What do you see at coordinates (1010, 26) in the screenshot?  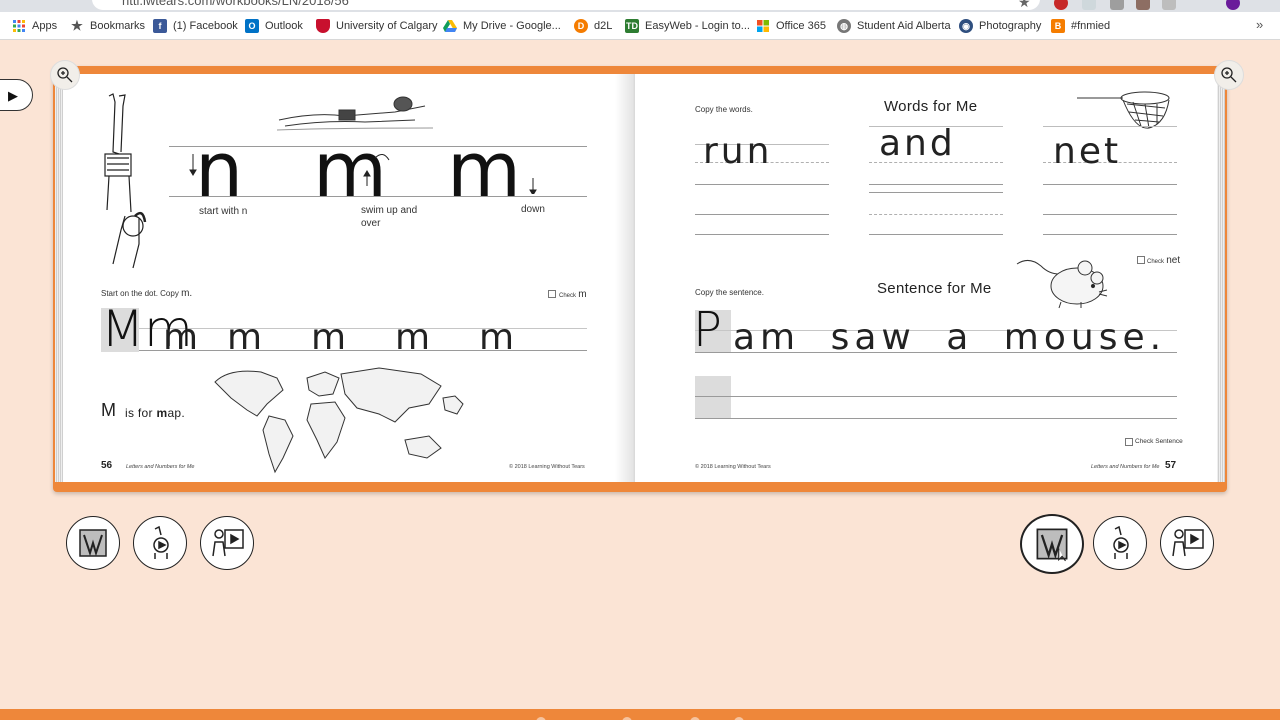 I see `bookmark-label: Photography` at bounding box center [1010, 26].